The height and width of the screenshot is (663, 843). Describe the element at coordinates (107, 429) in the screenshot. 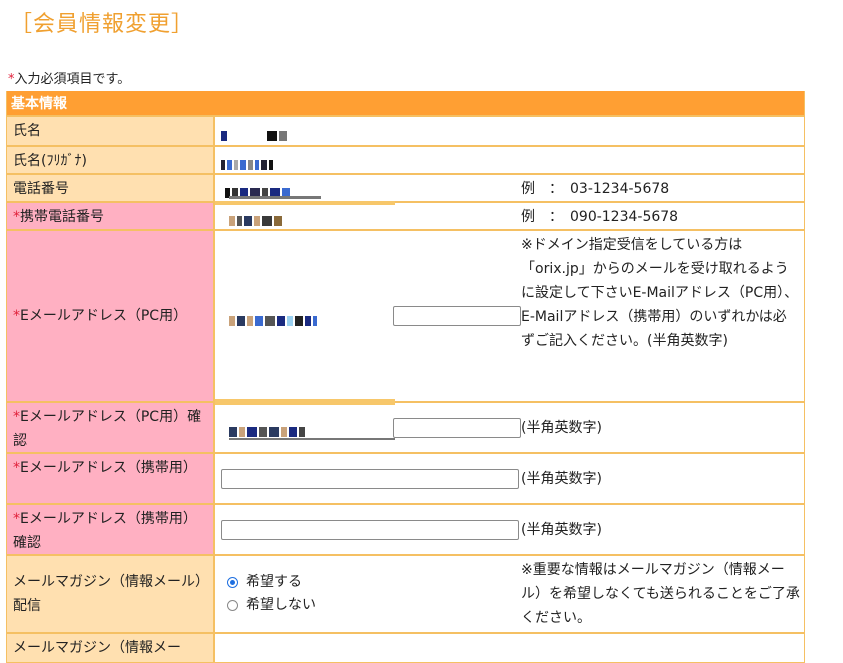

I see `label-email-pc-confirm-text: Eメールアドレス（PC用）確認` at that location.